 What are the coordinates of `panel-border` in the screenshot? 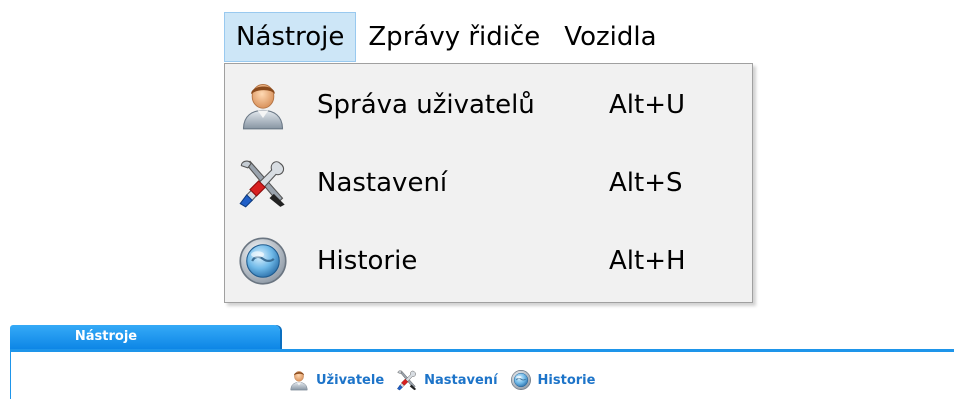 It's located at (10, 374).